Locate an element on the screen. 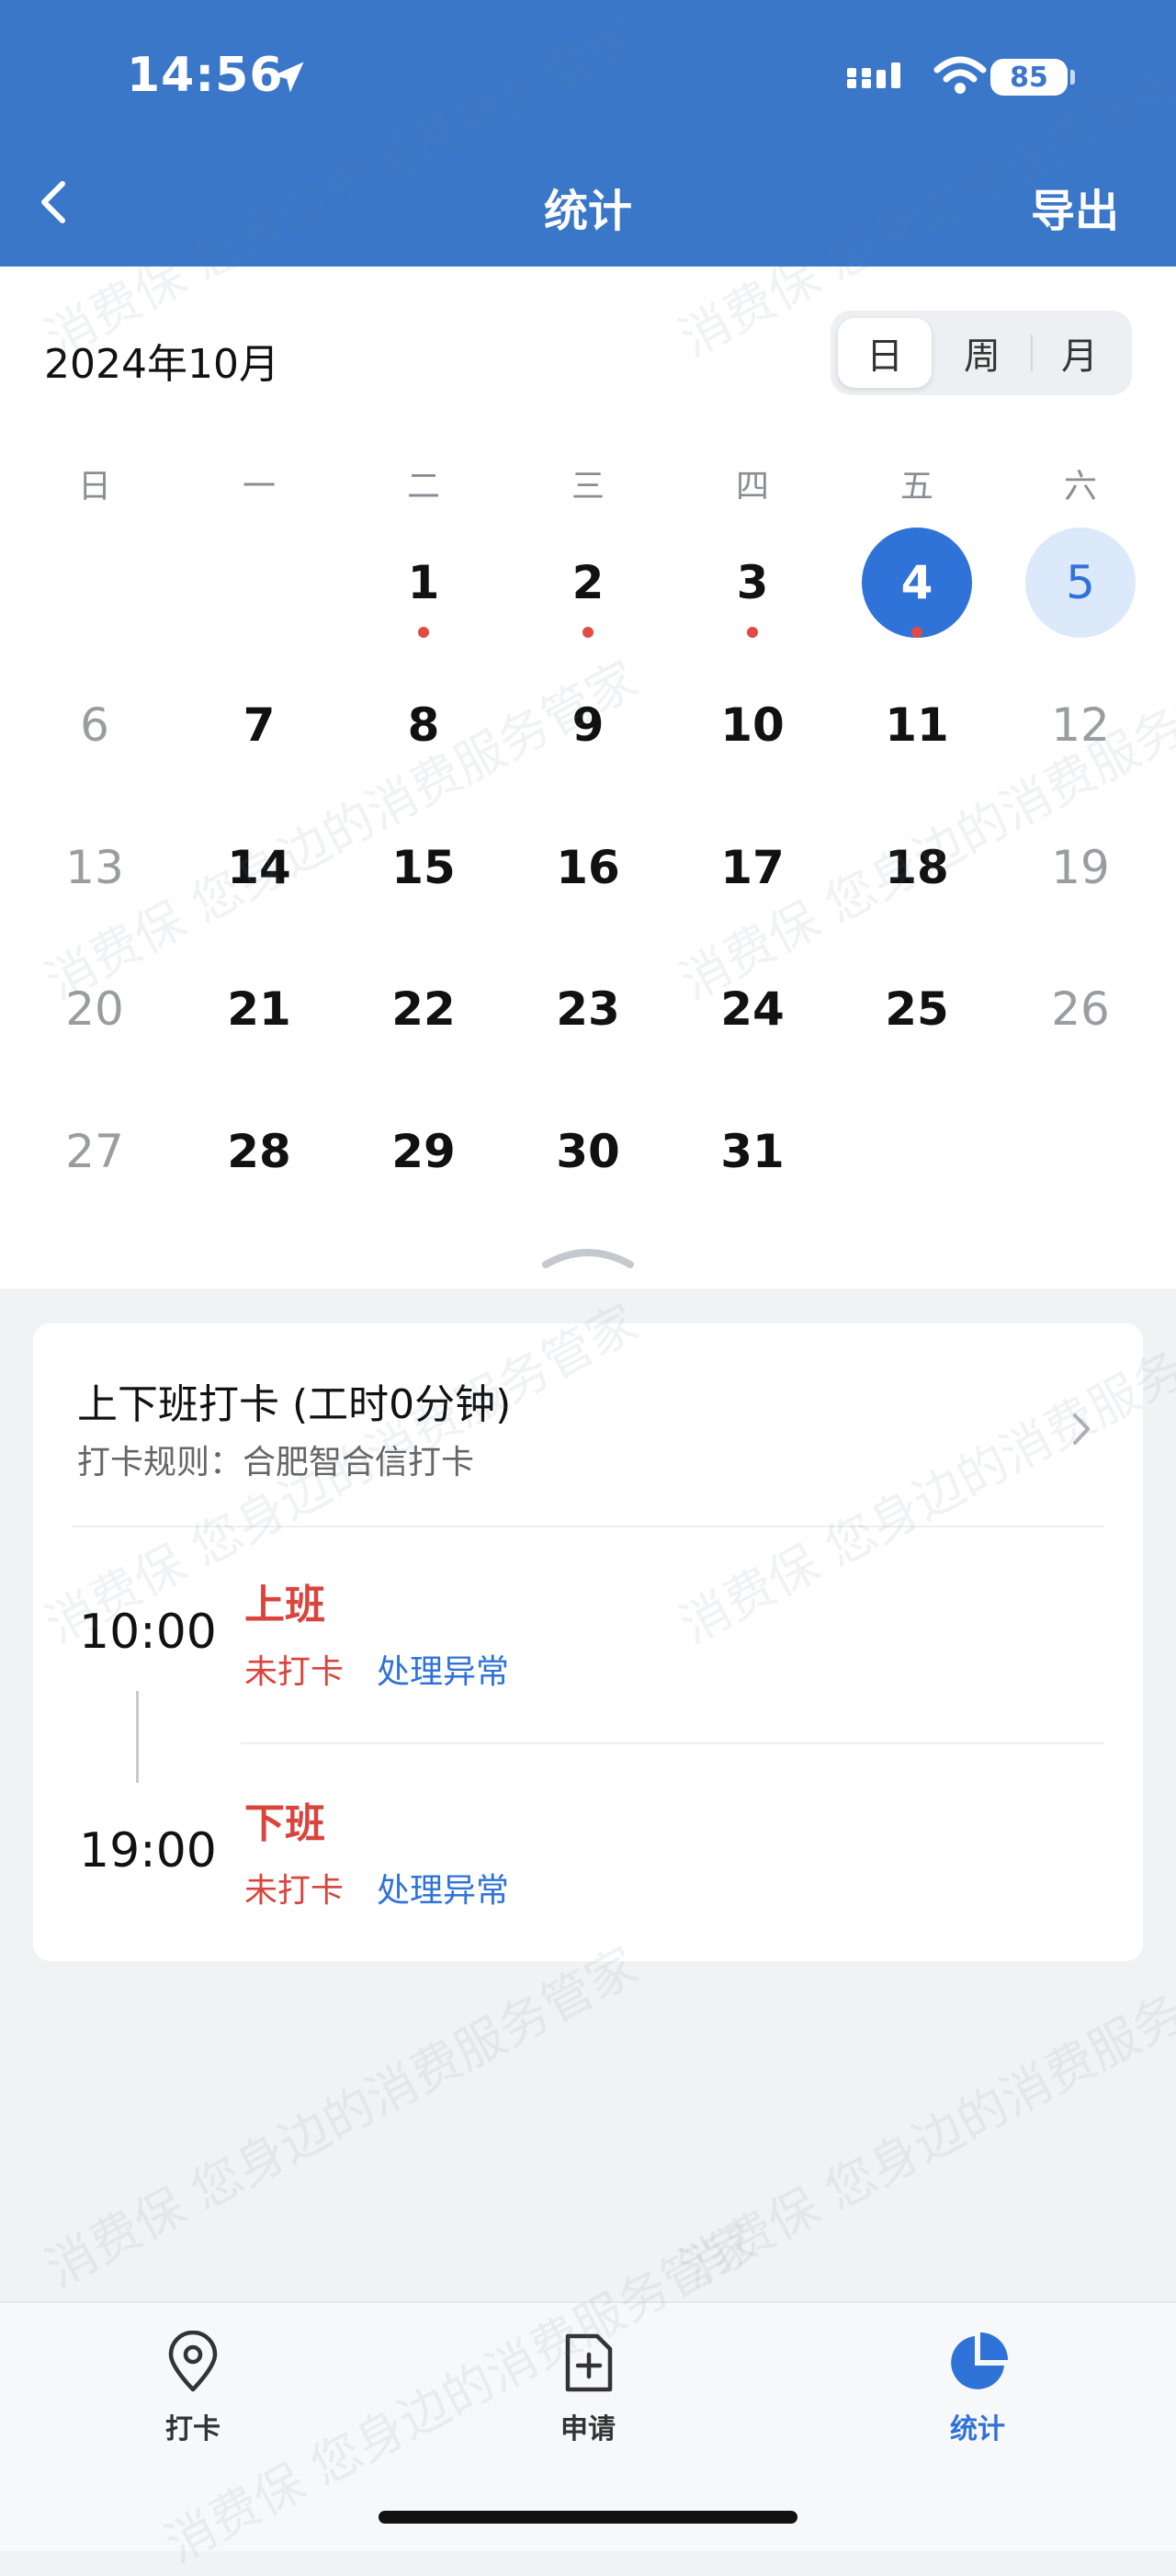 The height and width of the screenshot is (2576, 1176). timeline-connector is located at coordinates (137, 1737).